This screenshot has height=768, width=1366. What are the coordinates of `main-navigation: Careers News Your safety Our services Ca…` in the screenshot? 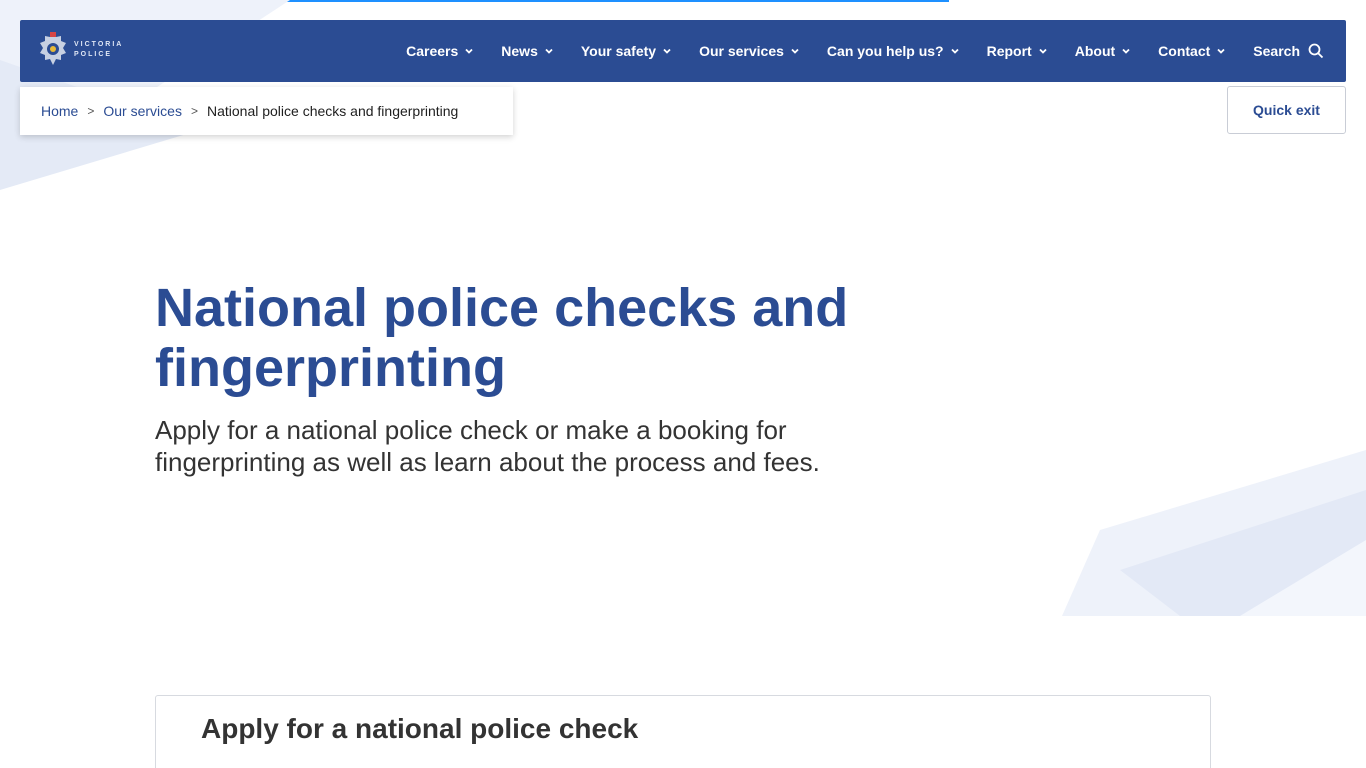 It's located at (865, 51).